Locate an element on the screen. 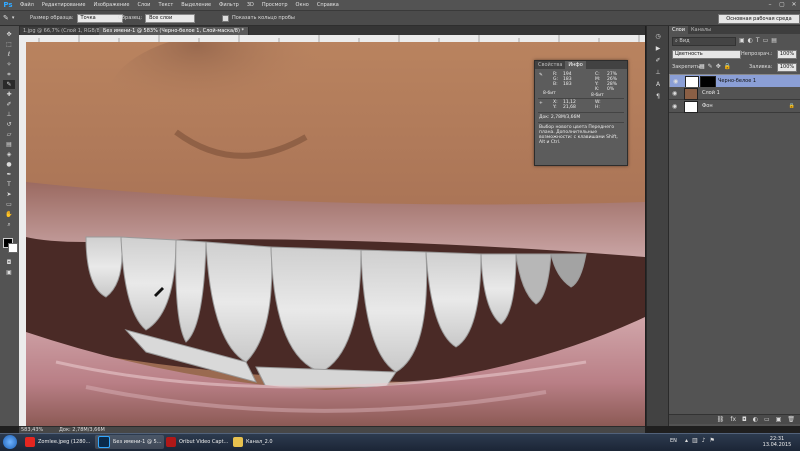 The width and height of the screenshot is (800, 451). mask-icon: ◘ is located at coordinates (744, 419).